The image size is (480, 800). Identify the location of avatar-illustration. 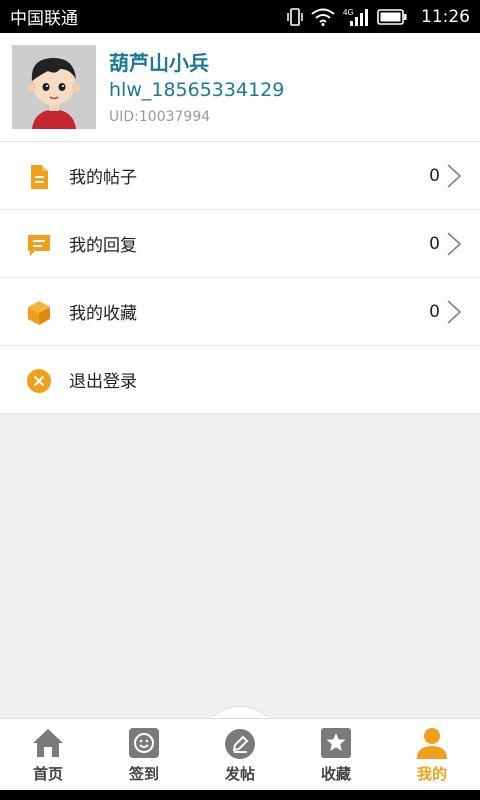
(54, 87).